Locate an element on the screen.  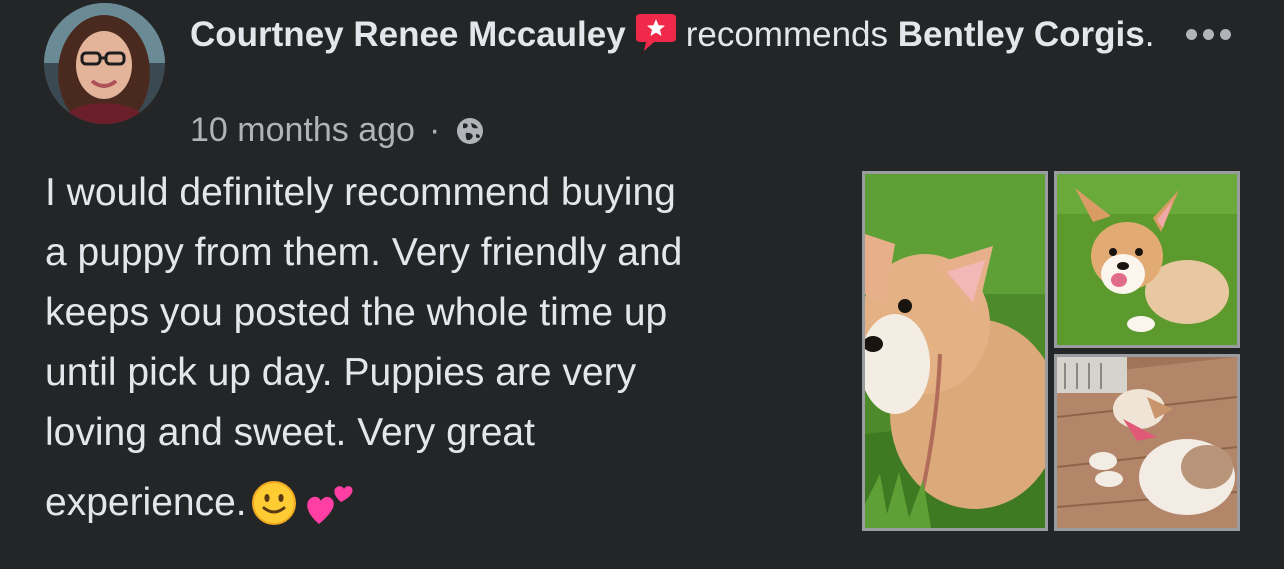
corgi-puppy-closeup-photo is located at coordinates (955, 351).